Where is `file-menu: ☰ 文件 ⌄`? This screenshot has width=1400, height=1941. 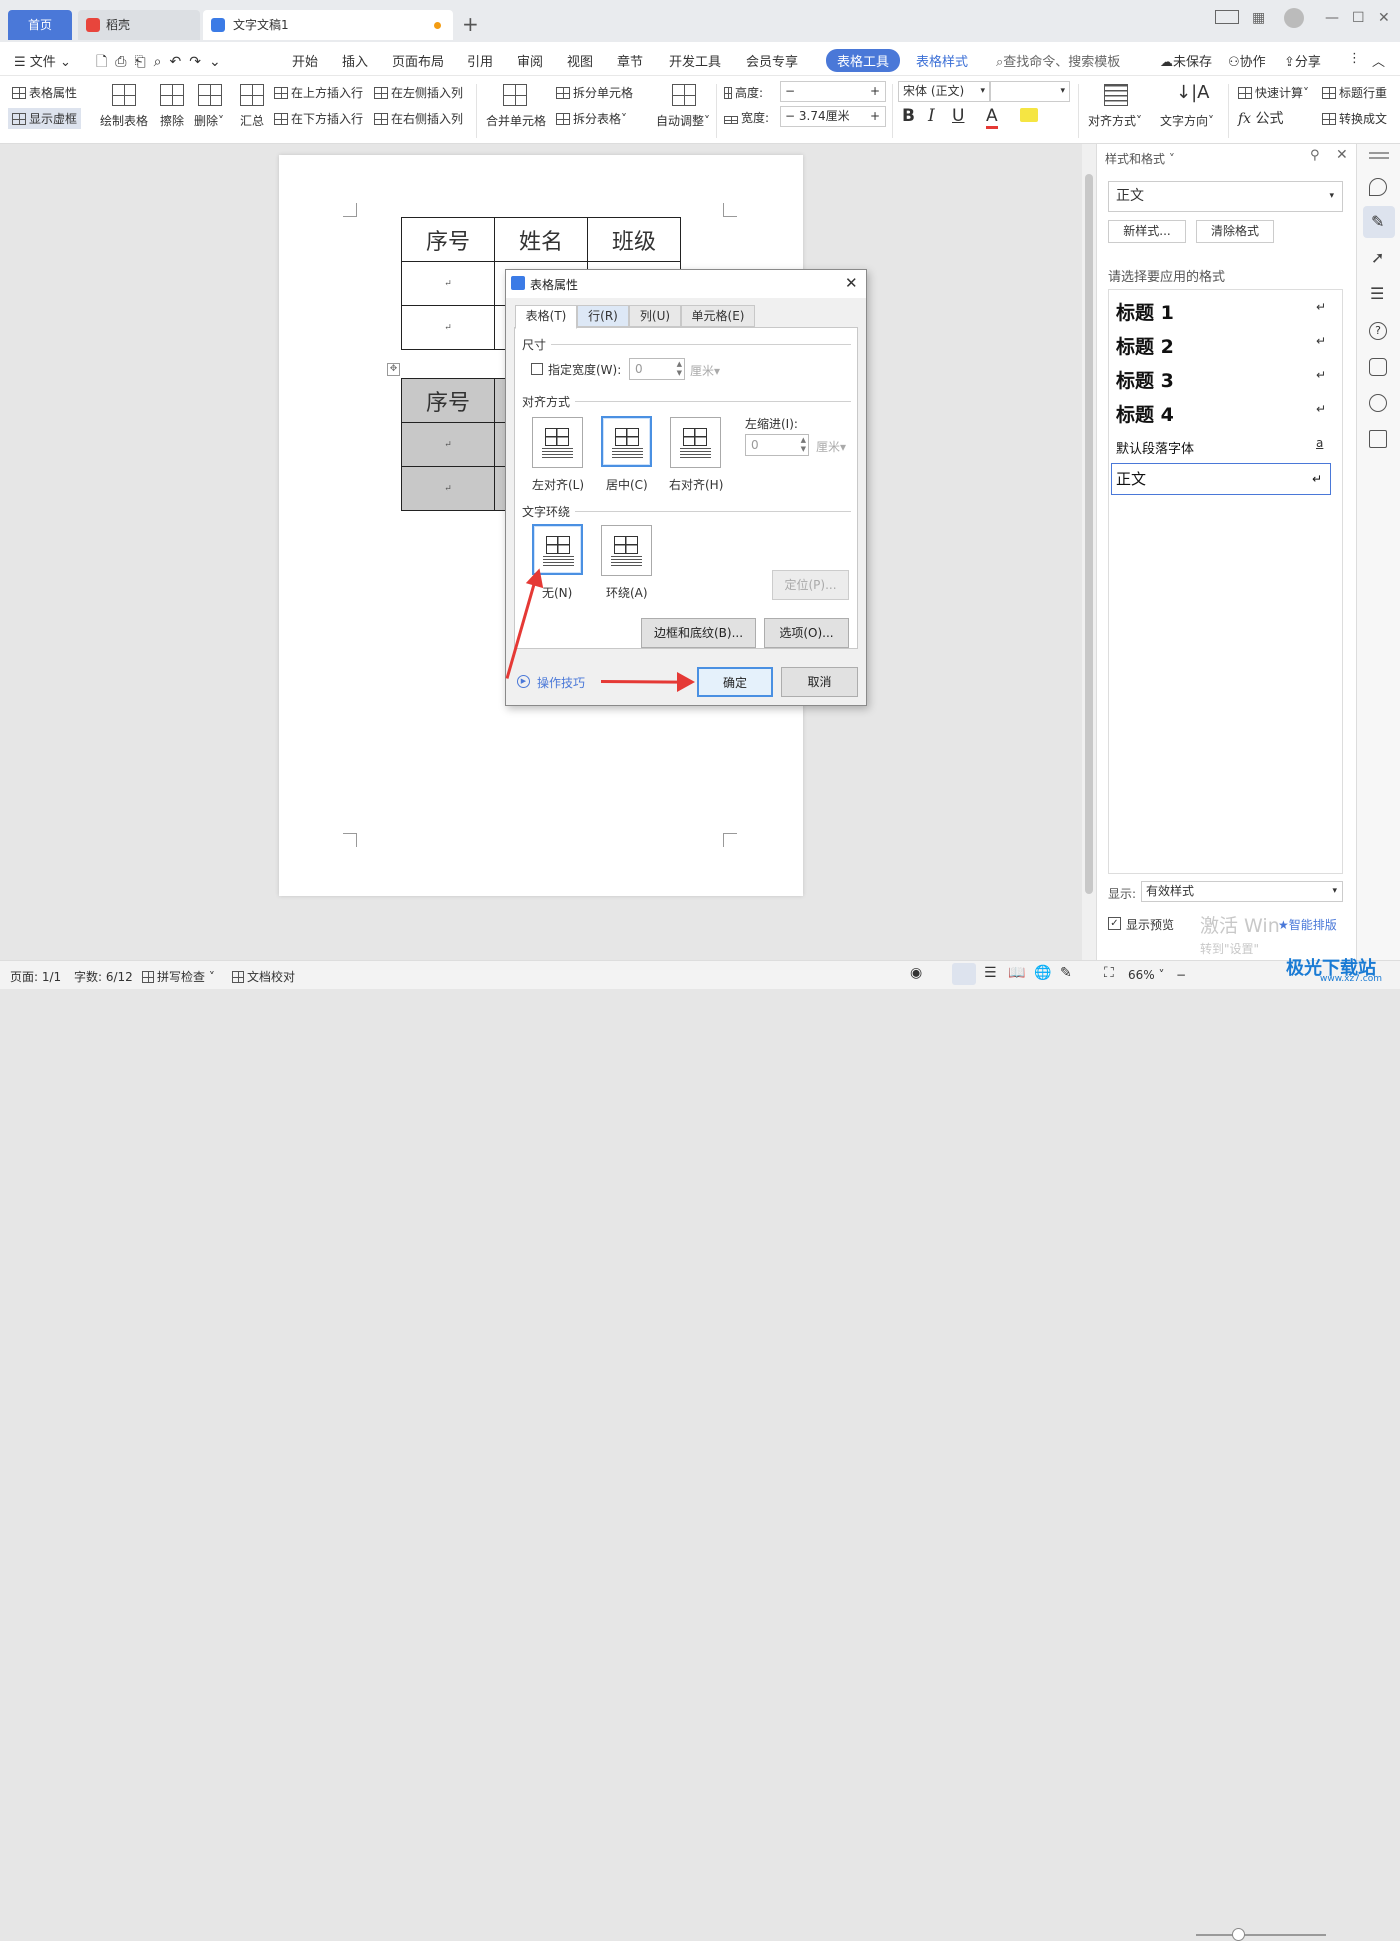 file-menu: ☰ 文件 ⌄ is located at coordinates (42, 60).